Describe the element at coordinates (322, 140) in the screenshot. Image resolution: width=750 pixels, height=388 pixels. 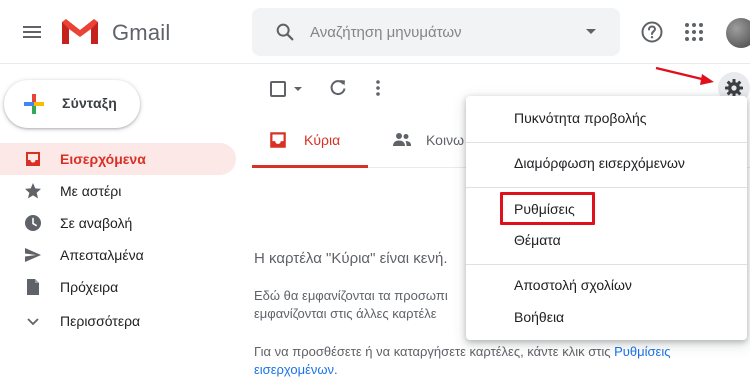
I see `tab-label: Κύρια` at that location.